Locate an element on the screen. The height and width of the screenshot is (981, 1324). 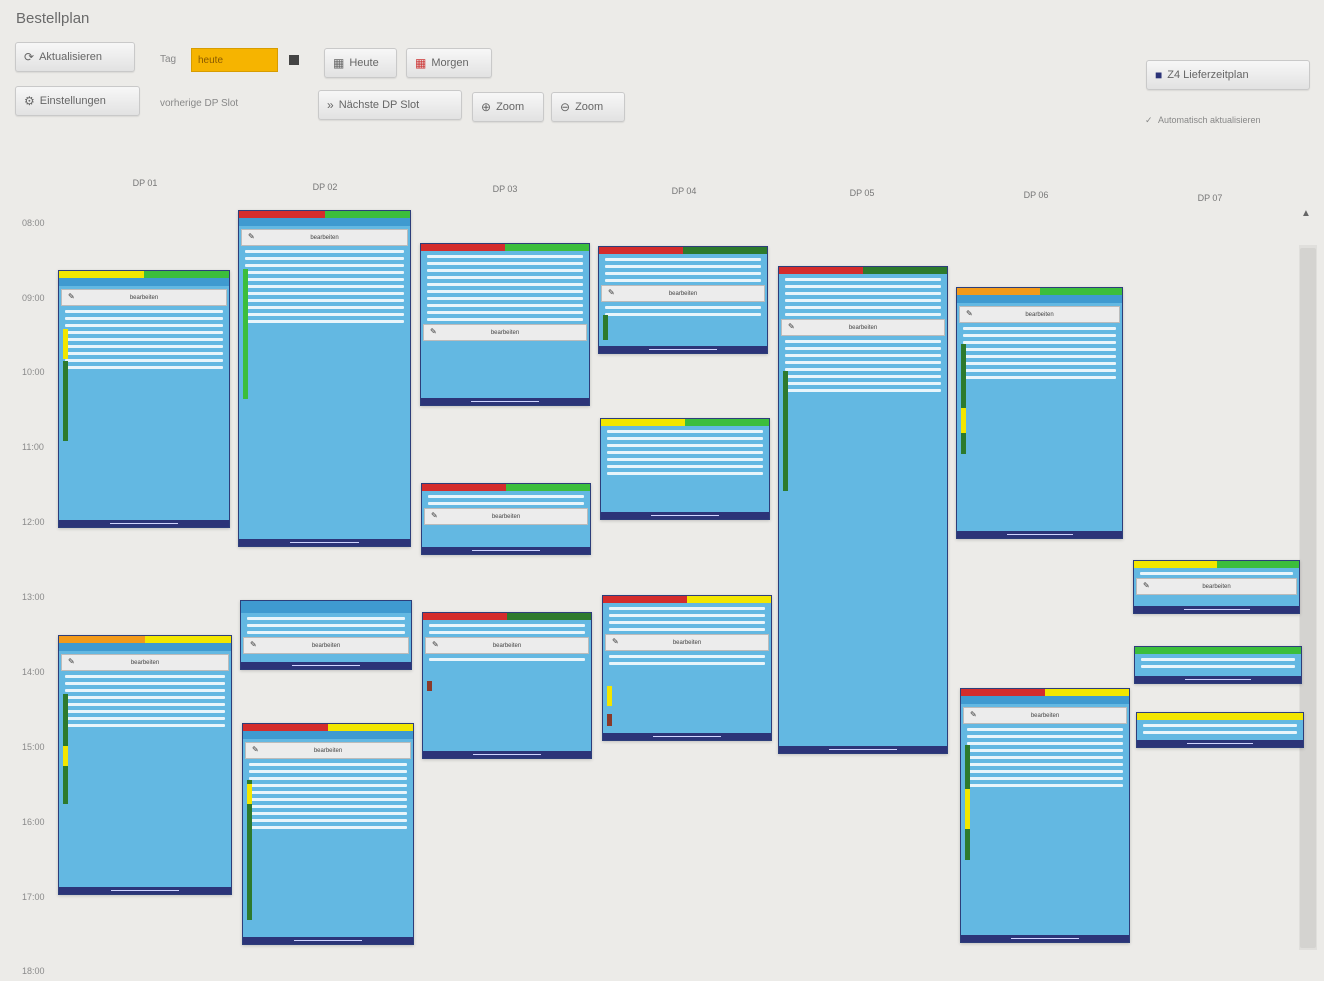
export-label: Z4 Lieferzeitplan is located at coordinates (1208, 75).